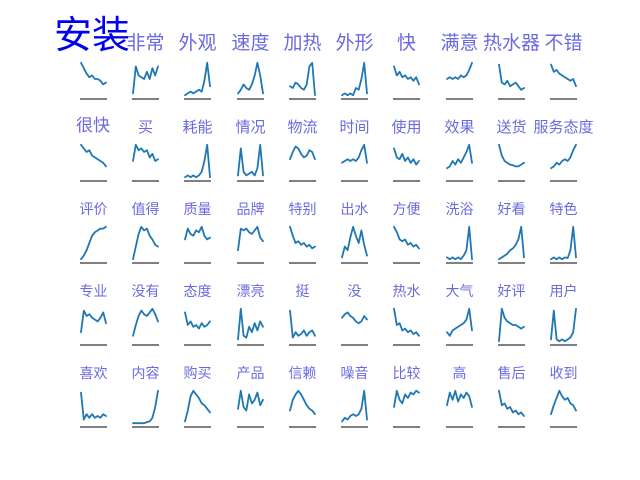 This screenshot has width=640, height=480. Describe the element at coordinates (512, 210) in the screenshot. I see `panel-label: 好看` at that location.